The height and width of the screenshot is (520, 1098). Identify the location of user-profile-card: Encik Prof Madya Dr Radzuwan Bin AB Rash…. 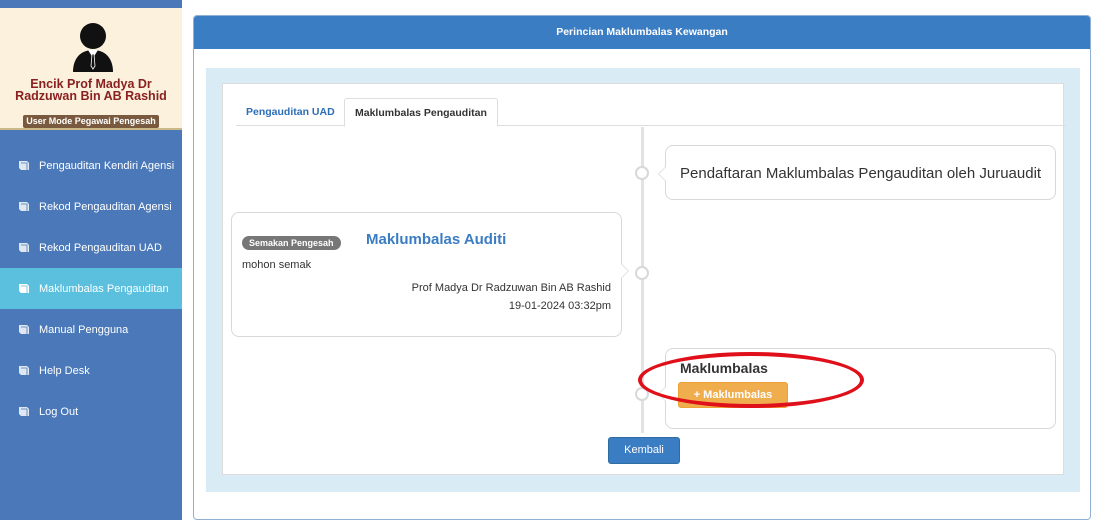
(91, 69).